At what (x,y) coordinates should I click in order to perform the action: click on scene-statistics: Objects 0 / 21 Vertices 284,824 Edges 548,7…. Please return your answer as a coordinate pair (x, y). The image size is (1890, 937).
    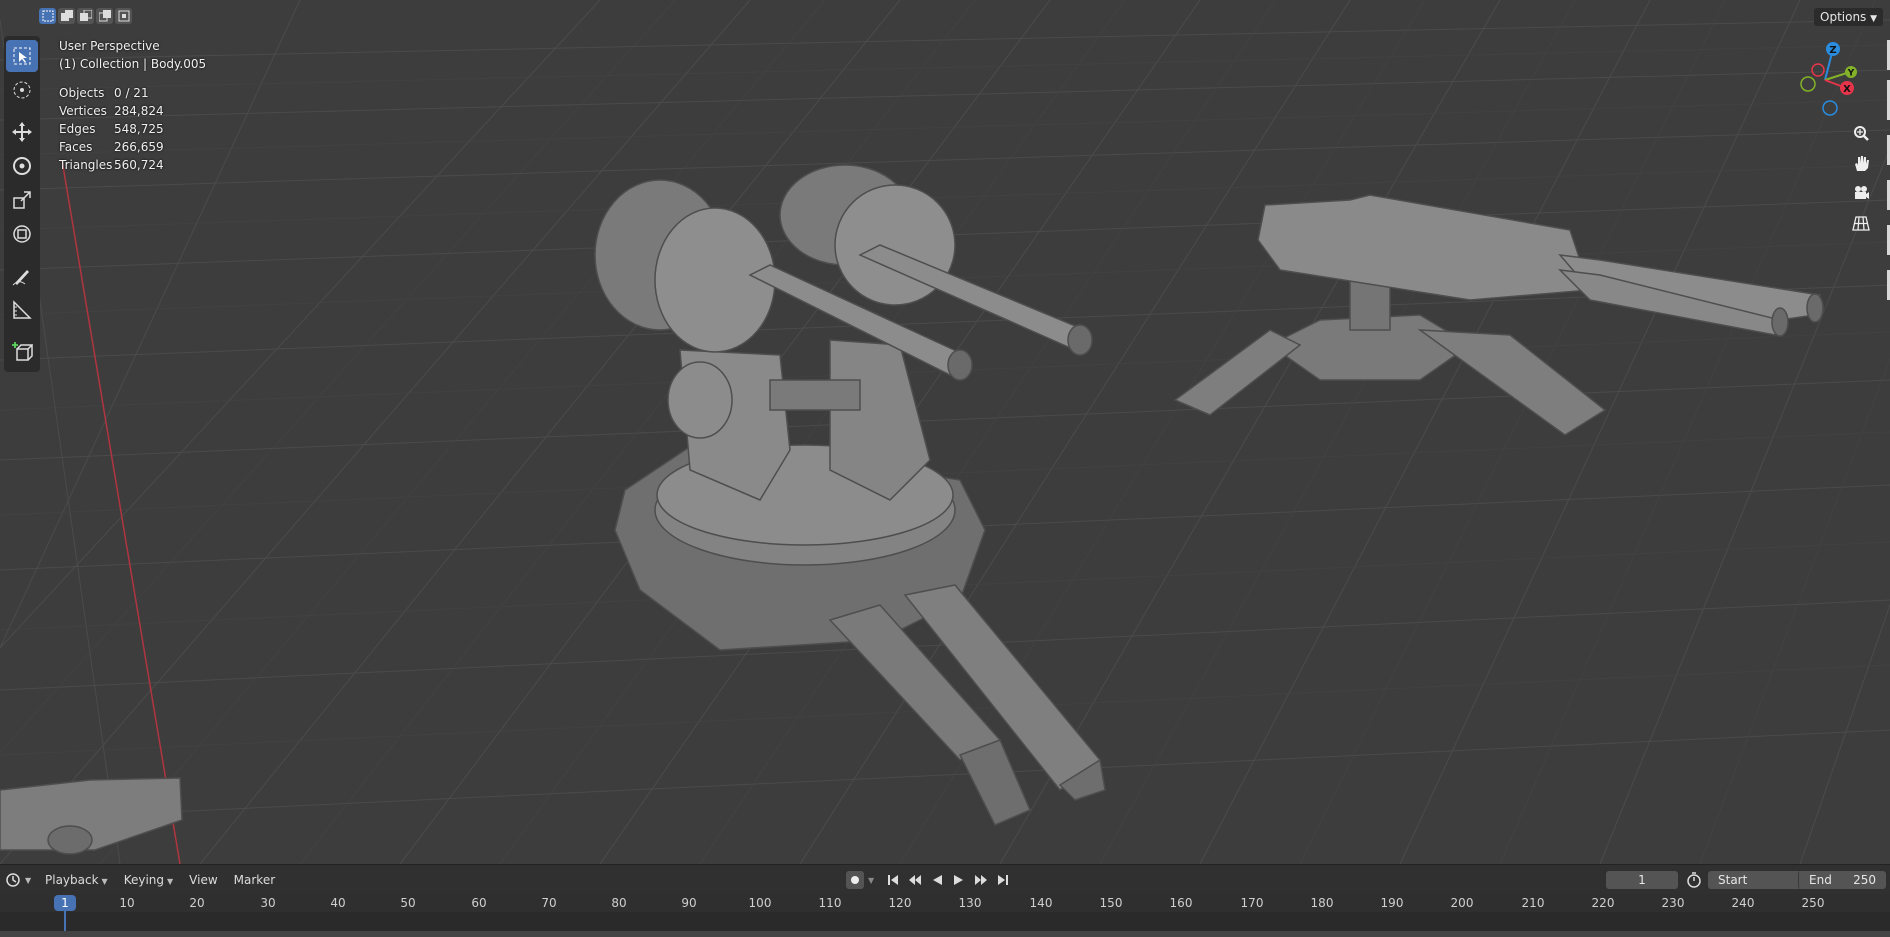
    Looking at the image, I should click on (111, 129).